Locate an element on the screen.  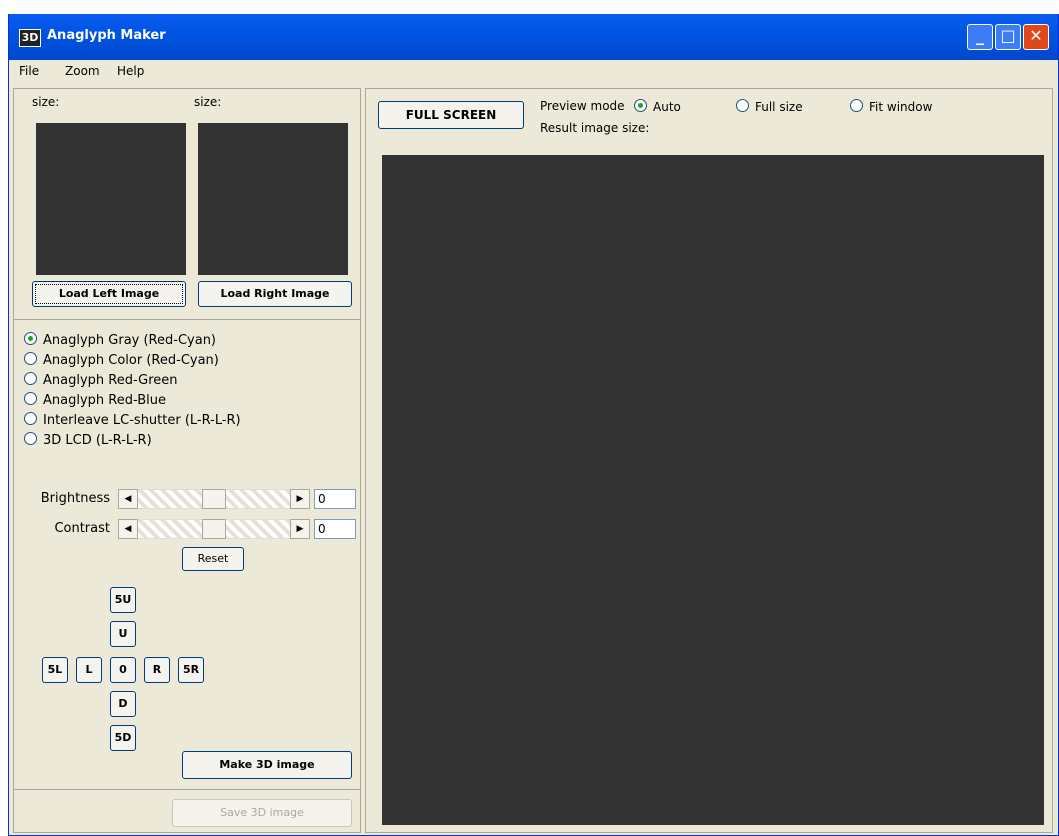
reset-offset-button: 0 is located at coordinates (123, 670).